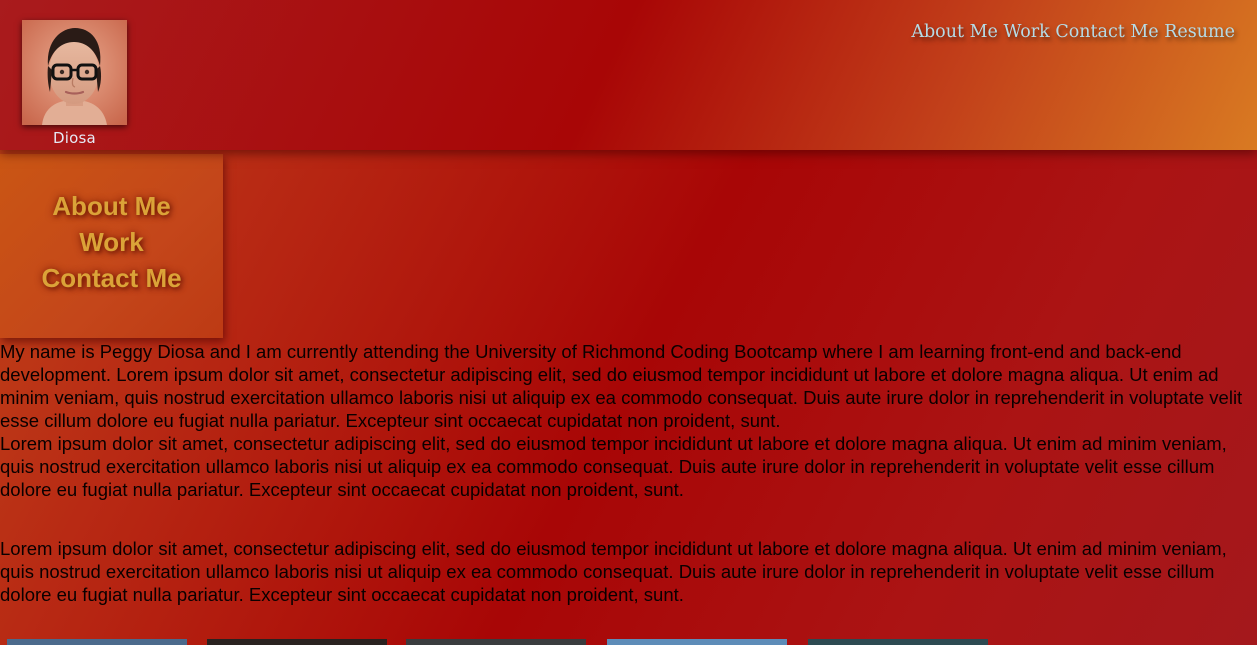 This screenshot has height=645, width=1257. I want to click on side-nav-about: About Me, so click(111, 206).